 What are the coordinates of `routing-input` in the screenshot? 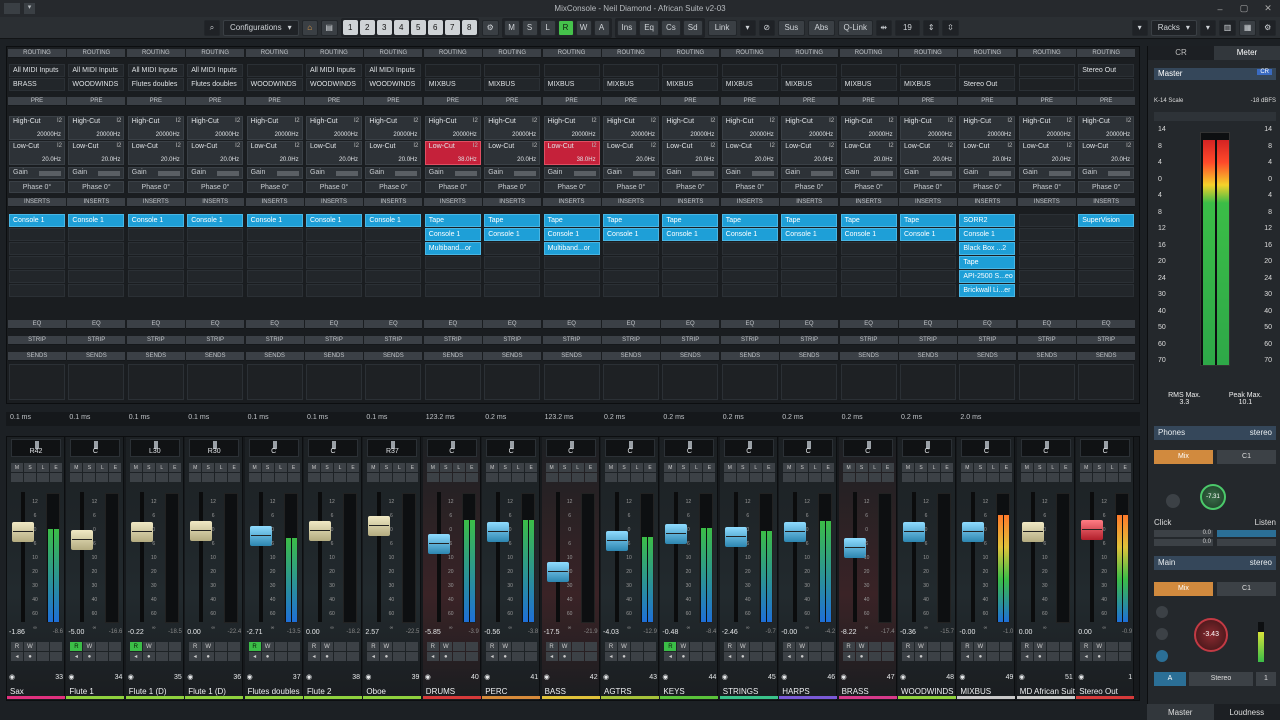 It's located at (571, 70).